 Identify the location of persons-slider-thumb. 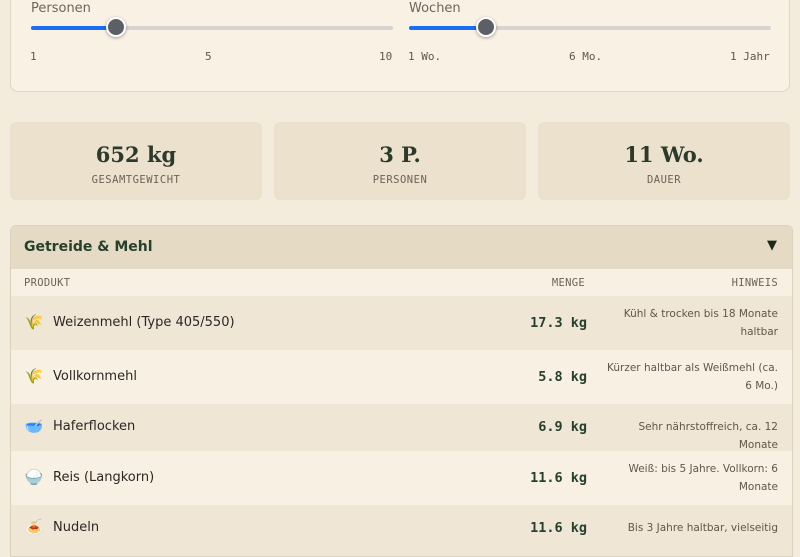
(116, 27).